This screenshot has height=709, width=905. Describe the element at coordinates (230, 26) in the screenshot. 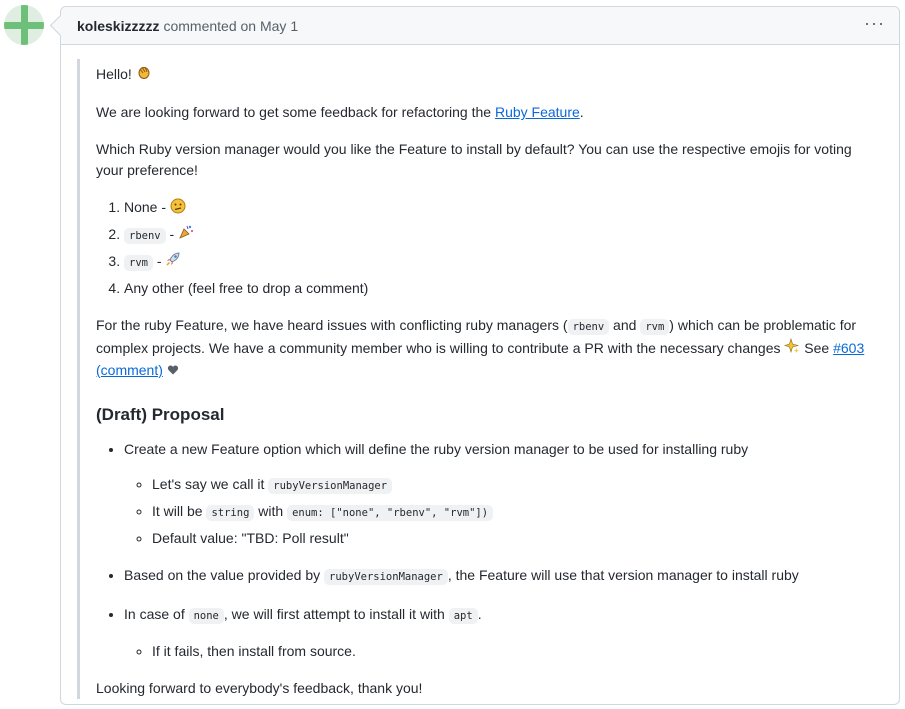

I see `comment-meta: commented on May 1` at that location.